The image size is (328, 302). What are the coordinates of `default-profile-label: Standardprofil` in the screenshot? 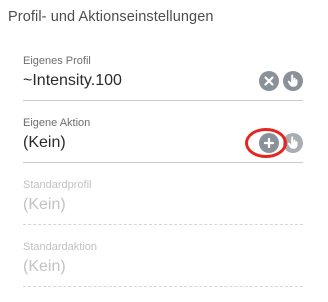 It's located at (57, 185).